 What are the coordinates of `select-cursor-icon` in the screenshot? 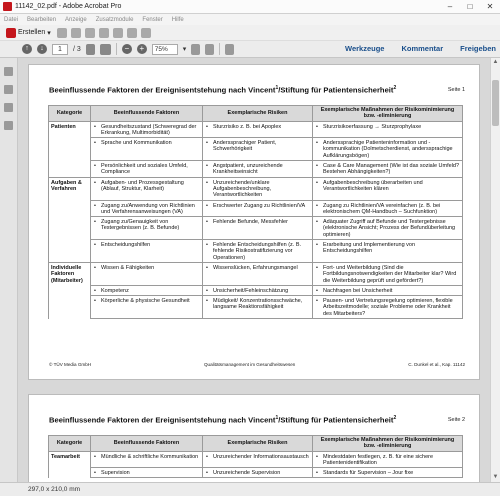 It's located at (90, 49).